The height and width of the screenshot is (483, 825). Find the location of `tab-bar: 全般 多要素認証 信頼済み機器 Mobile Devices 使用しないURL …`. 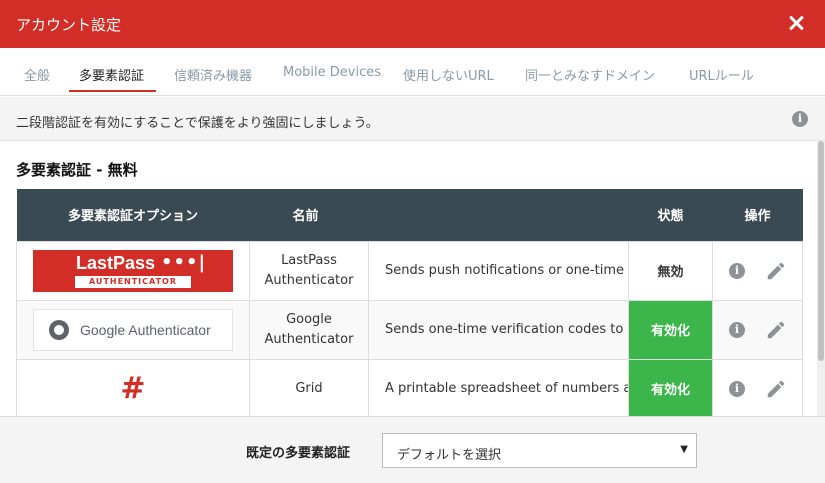

tab-bar: 全般 多要素認証 信頼済み機器 Mobile Devices 使用しないURL … is located at coordinates (412, 72).